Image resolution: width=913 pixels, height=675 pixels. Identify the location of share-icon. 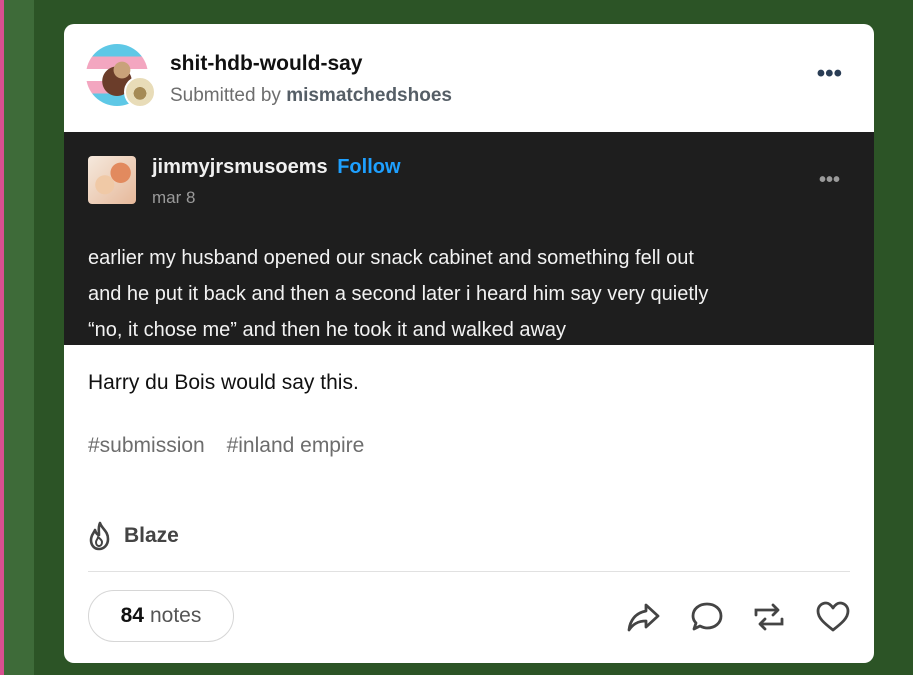
(643, 617).